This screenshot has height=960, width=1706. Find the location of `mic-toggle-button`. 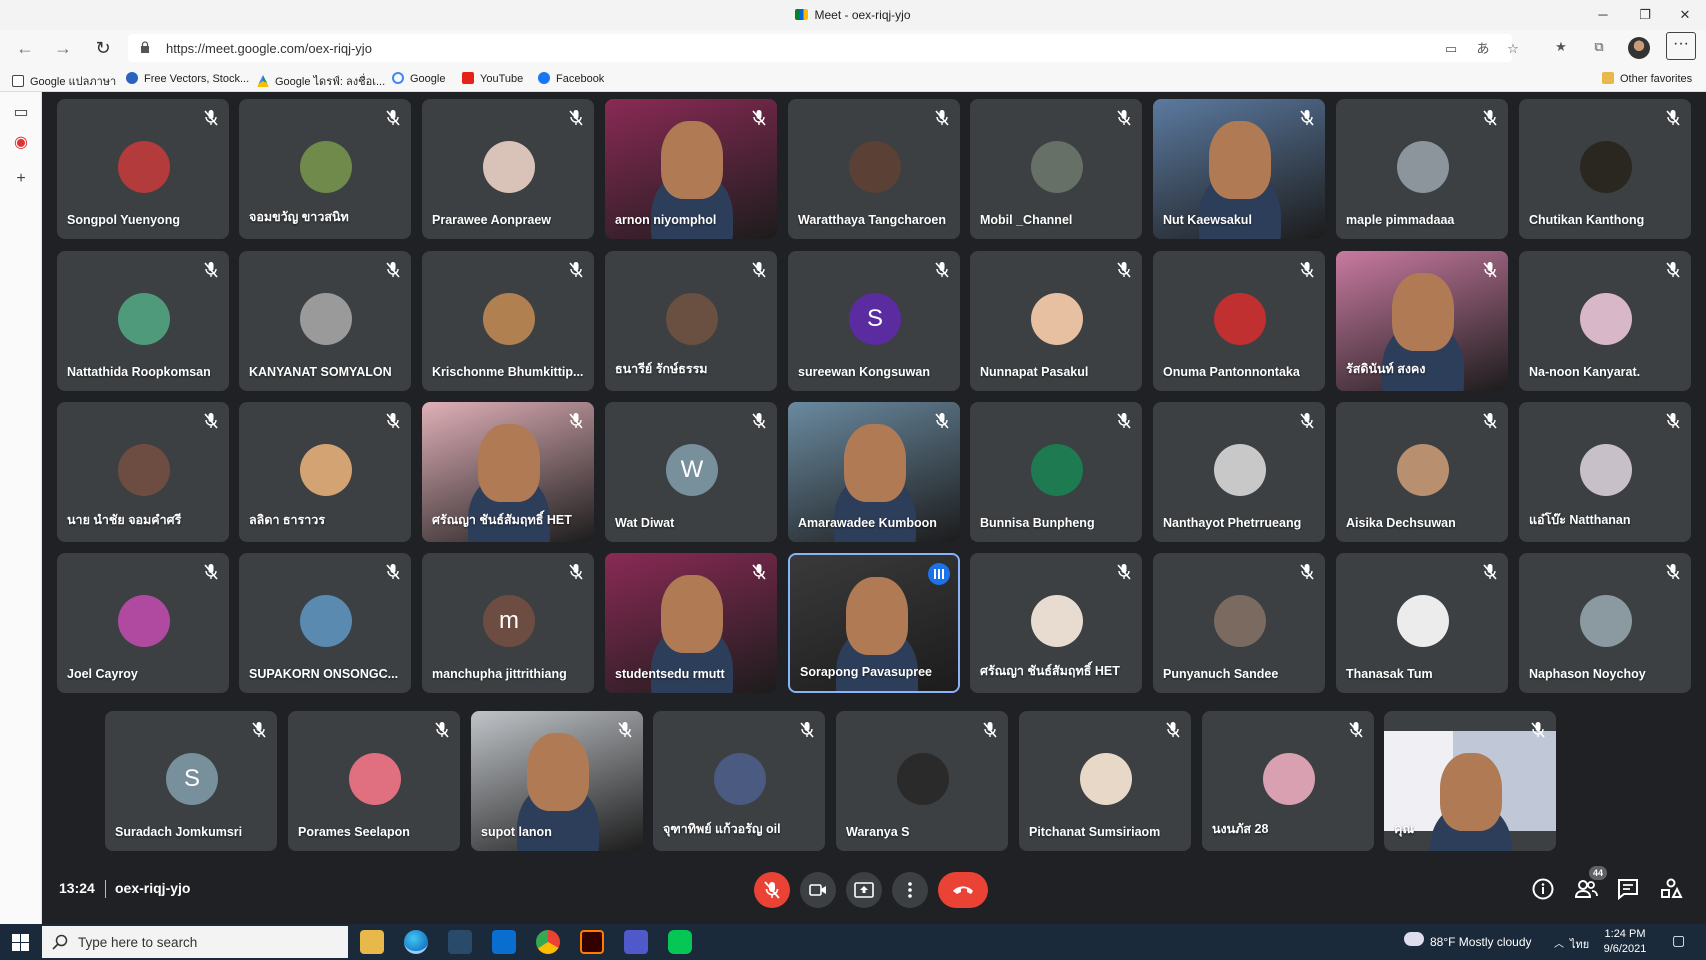

mic-toggle-button is located at coordinates (772, 890).